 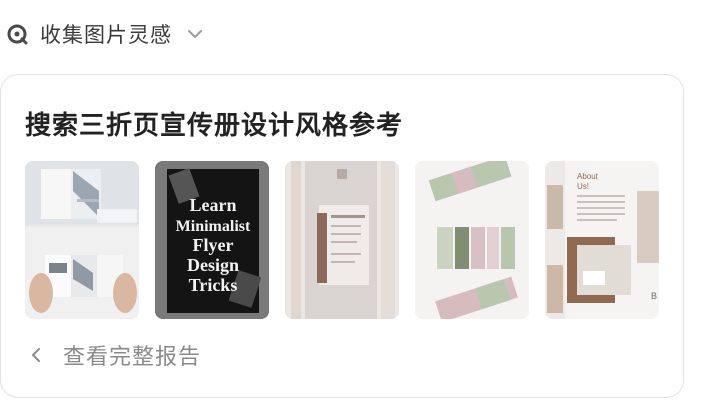 I want to click on view-full-report-link: 查看完整报告, so click(x=115, y=355).